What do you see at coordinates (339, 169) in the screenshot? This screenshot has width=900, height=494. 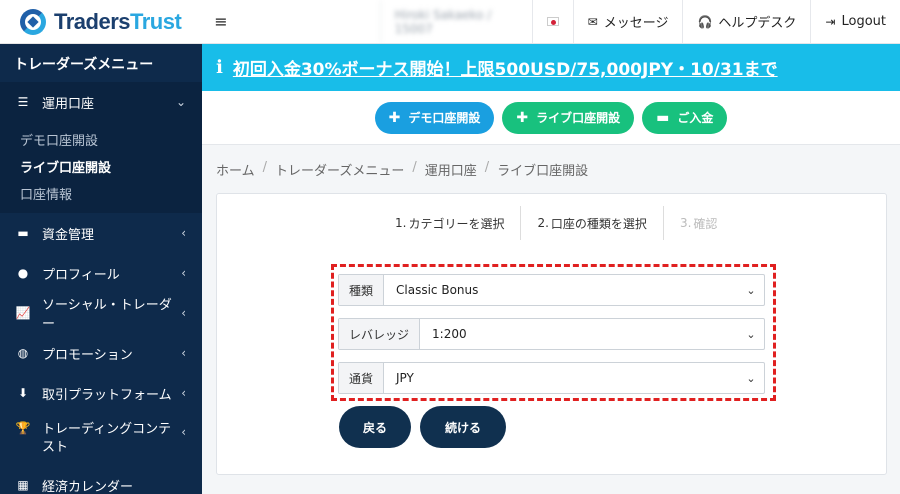 I see `breadcrumb-traders-menu: トレーダーズメニュー` at bounding box center [339, 169].